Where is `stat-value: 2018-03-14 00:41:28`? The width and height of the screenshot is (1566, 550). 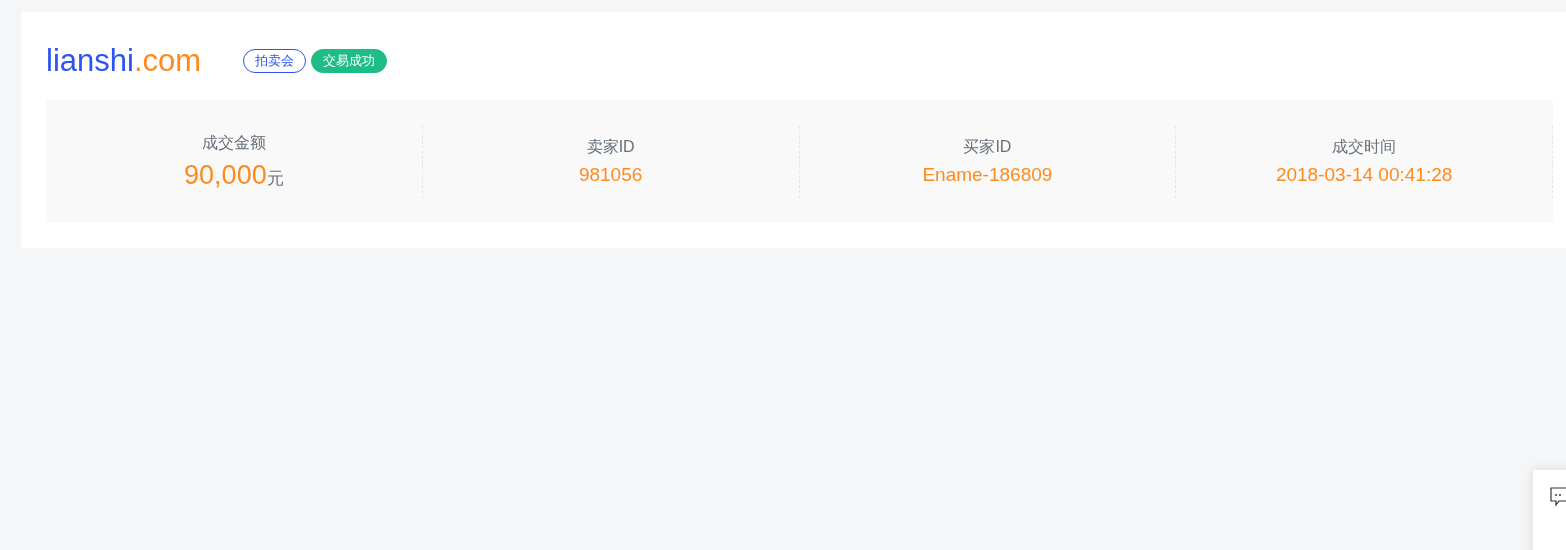 stat-value: 2018-03-14 00:41:28 is located at coordinates (1364, 175).